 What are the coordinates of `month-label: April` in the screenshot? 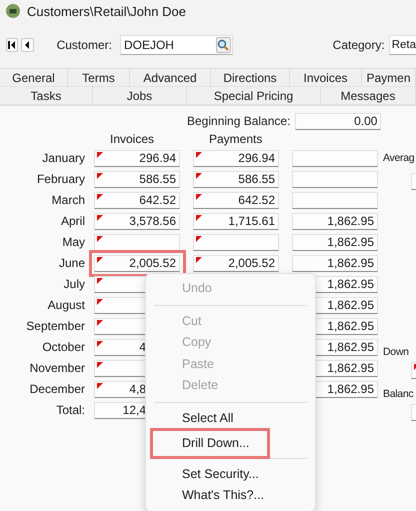 It's located at (72, 221).